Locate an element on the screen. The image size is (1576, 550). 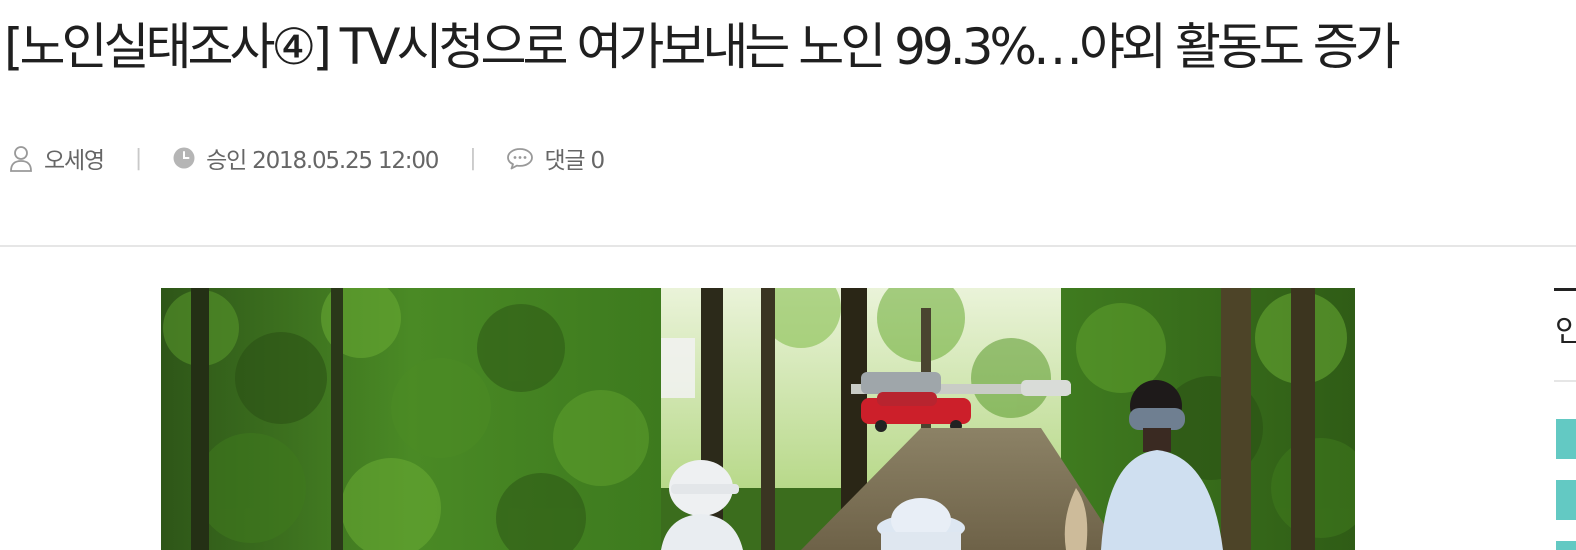
article-meta: 오세영 | 승인 2018.05.25 12:00 | 댓글 0 is located at coordinates (306, 158).